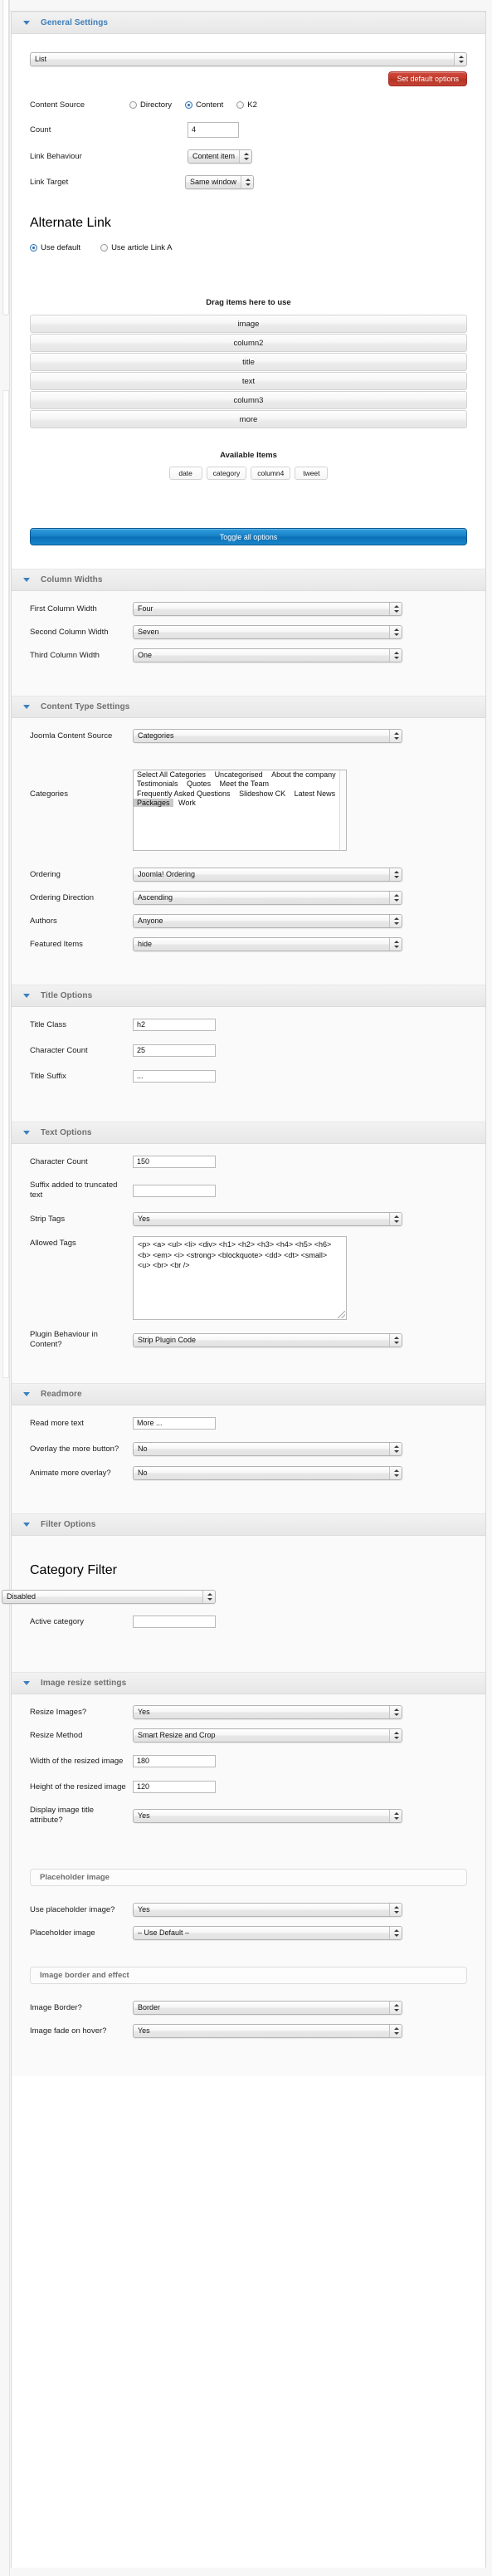 Image resolution: width=492 pixels, height=2576 pixels. I want to click on title-class-label: Title Class, so click(48, 1024).